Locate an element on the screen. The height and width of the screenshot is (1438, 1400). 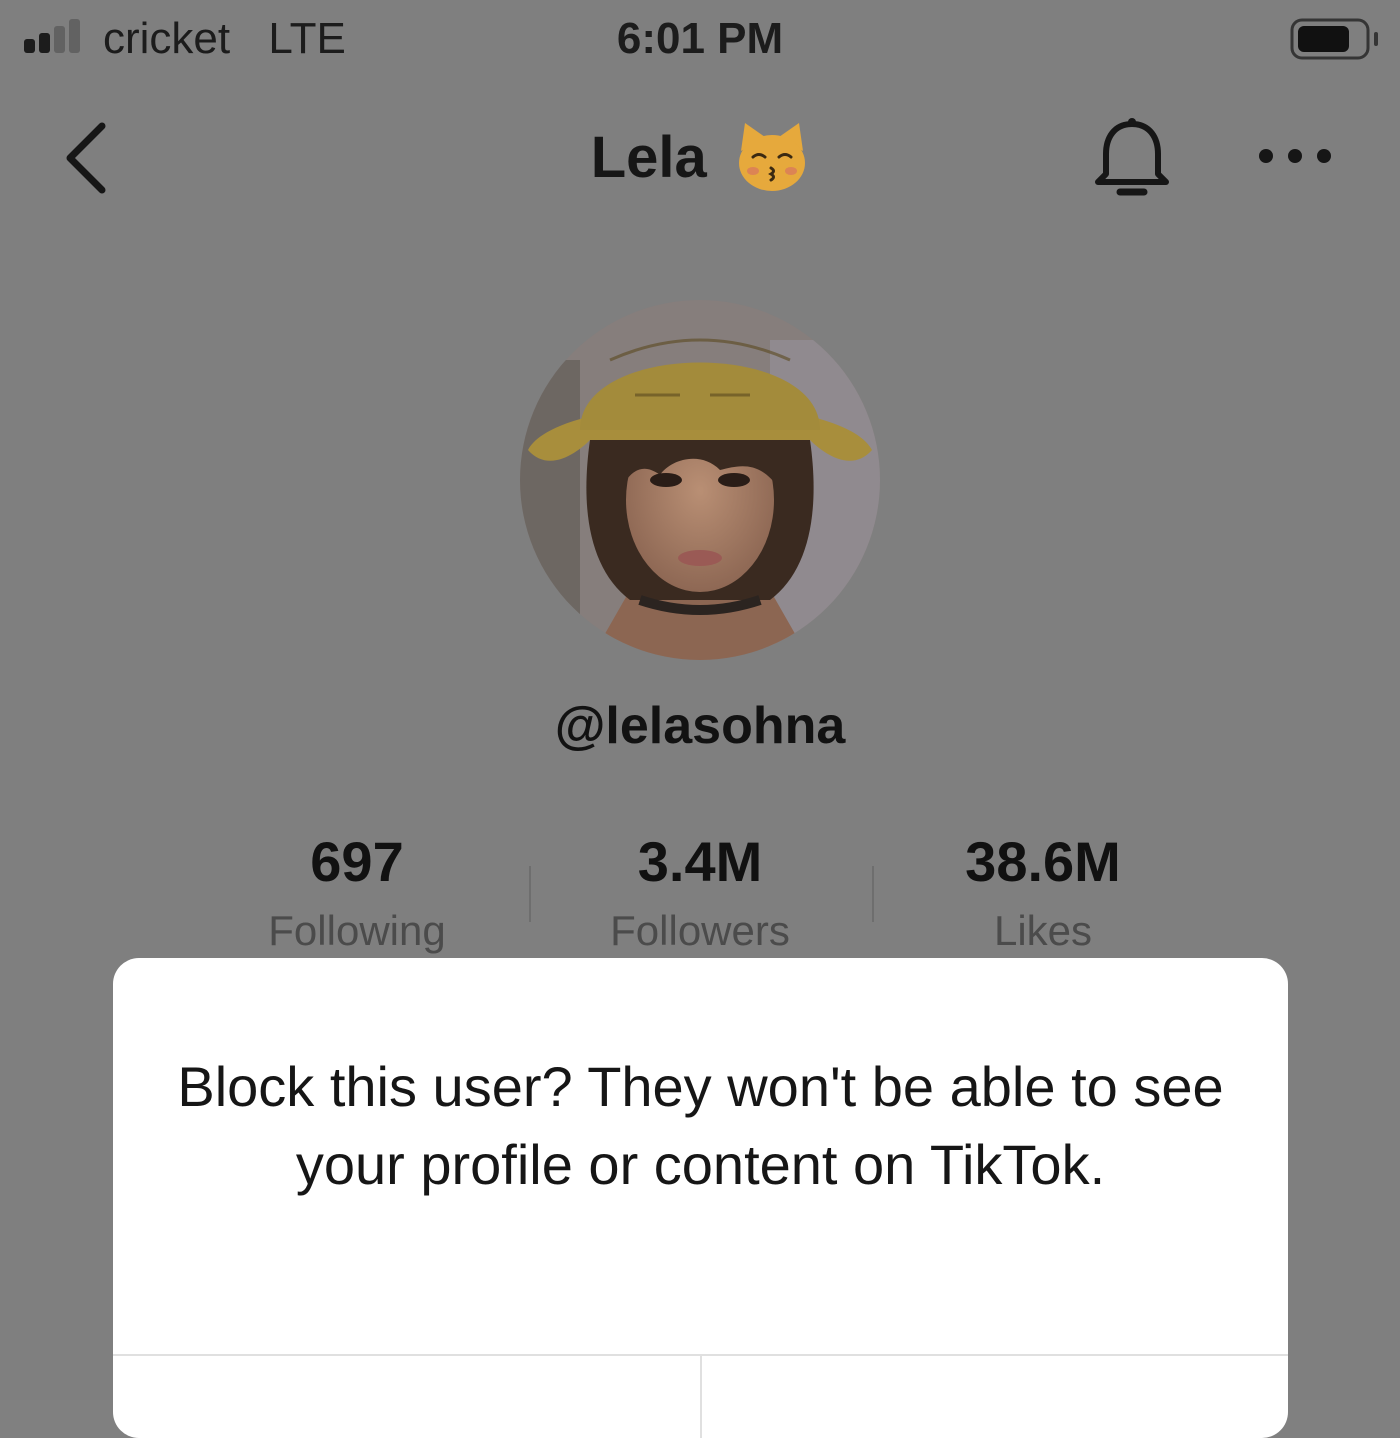
carrier-label: cricket LTE is located at coordinates (224, 39).